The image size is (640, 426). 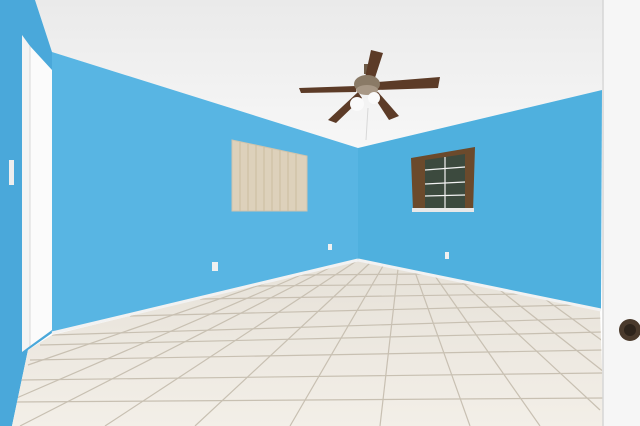 I want to click on fan-light-bulb, so click(x=357, y=104).